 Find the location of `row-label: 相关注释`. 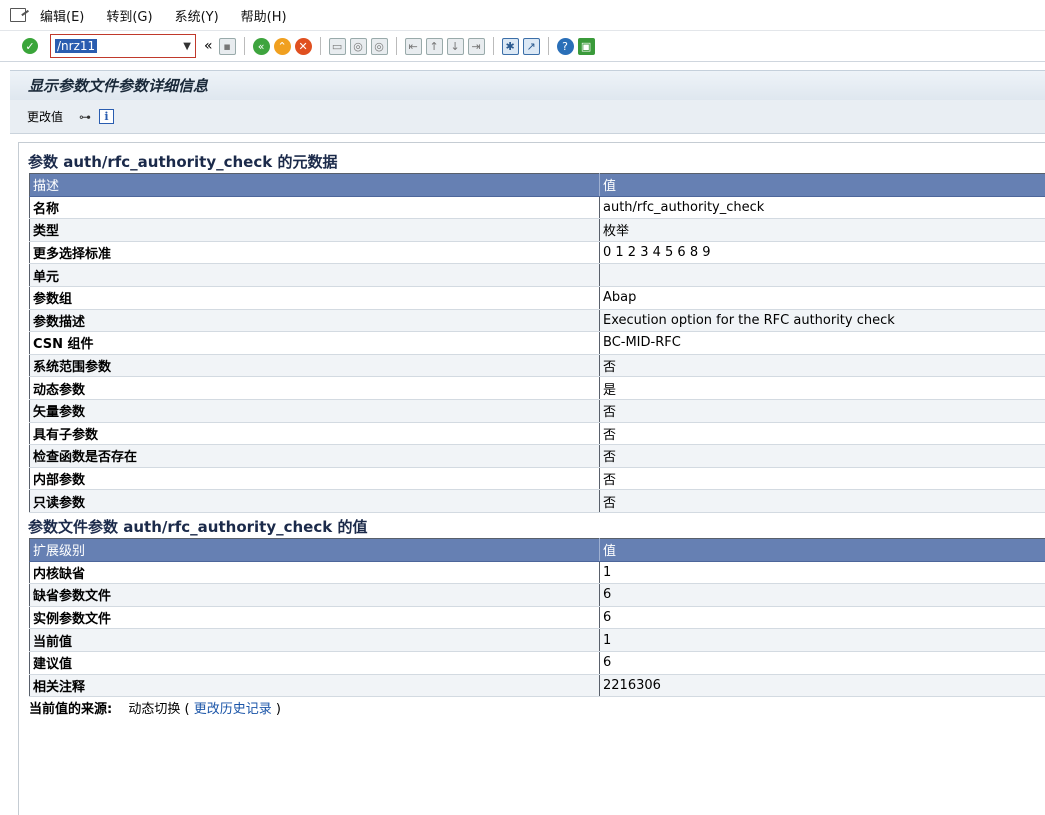

row-label: 相关注释 is located at coordinates (314, 686).